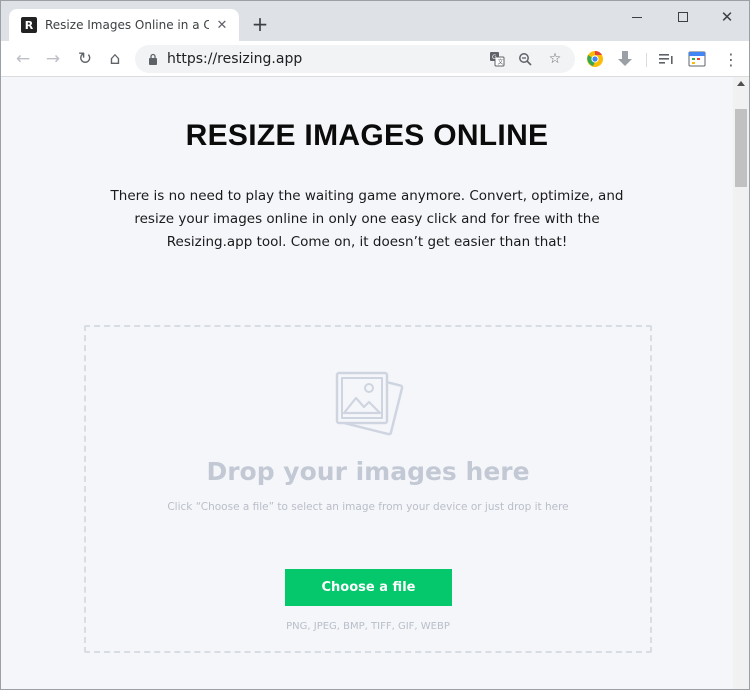 The image size is (750, 690). Describe the element at coordinates (367, 135) in the screenshot. I see `page-title: RESIZE IMAGES ONLINE` at that location.